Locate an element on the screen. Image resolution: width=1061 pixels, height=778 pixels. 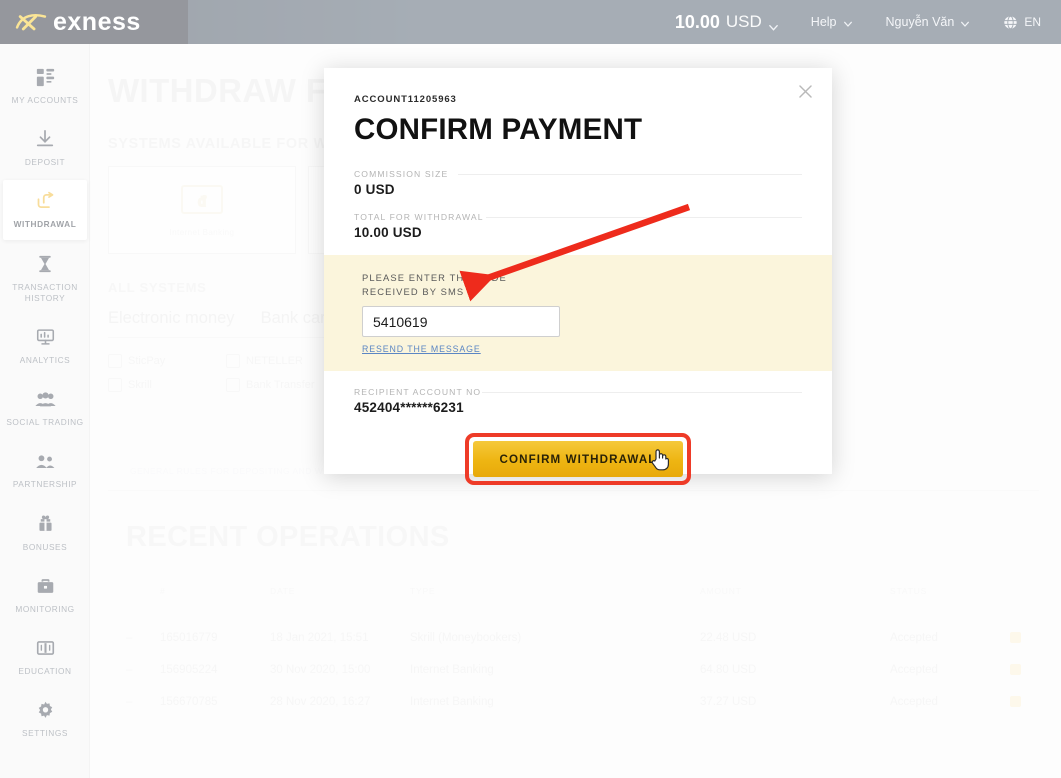
total-label: TOTAL FOR WITHDRAWAL is located at coordinates (578, 217).